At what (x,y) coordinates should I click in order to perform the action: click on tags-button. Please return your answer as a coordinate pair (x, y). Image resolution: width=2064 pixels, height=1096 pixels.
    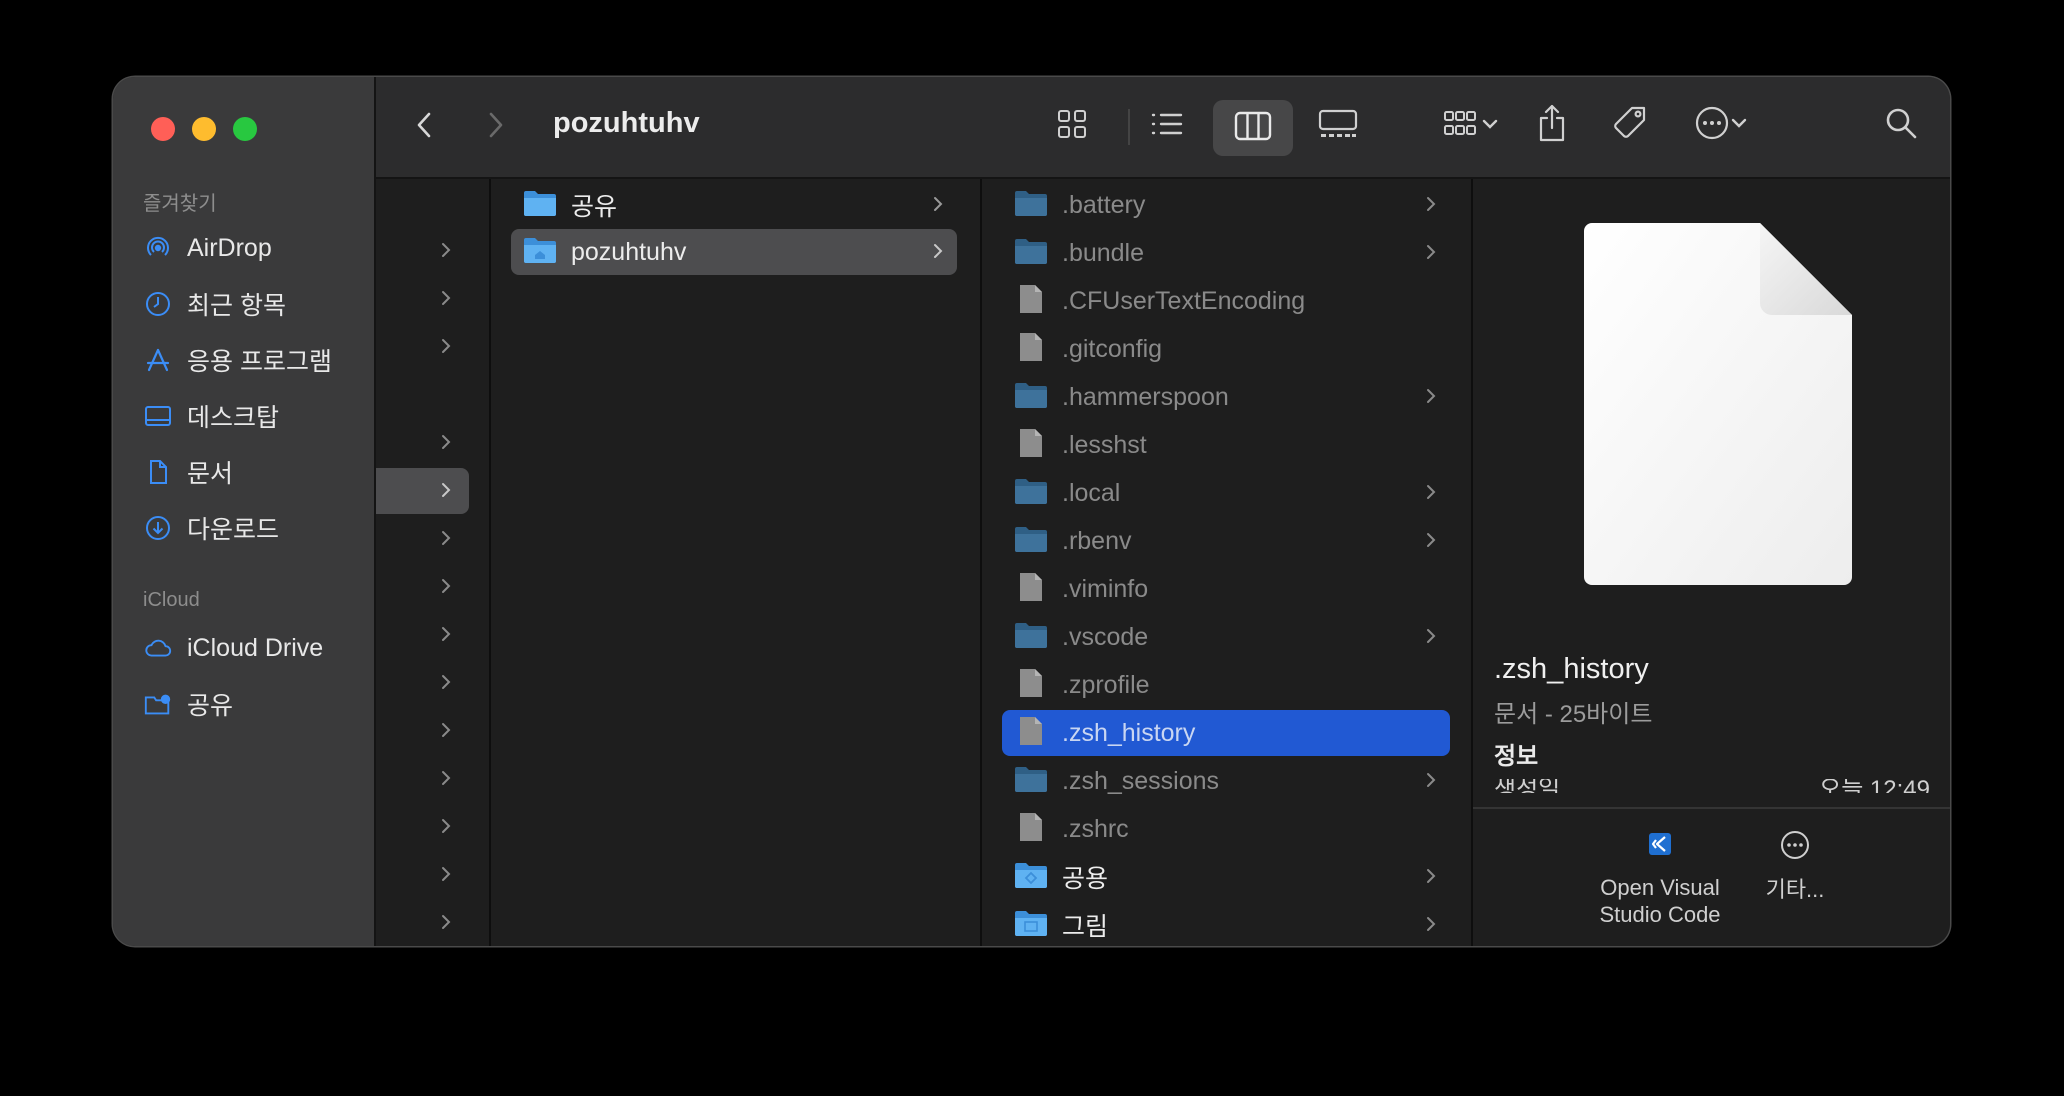
    Looking at the image, I should click on (1630, 125).